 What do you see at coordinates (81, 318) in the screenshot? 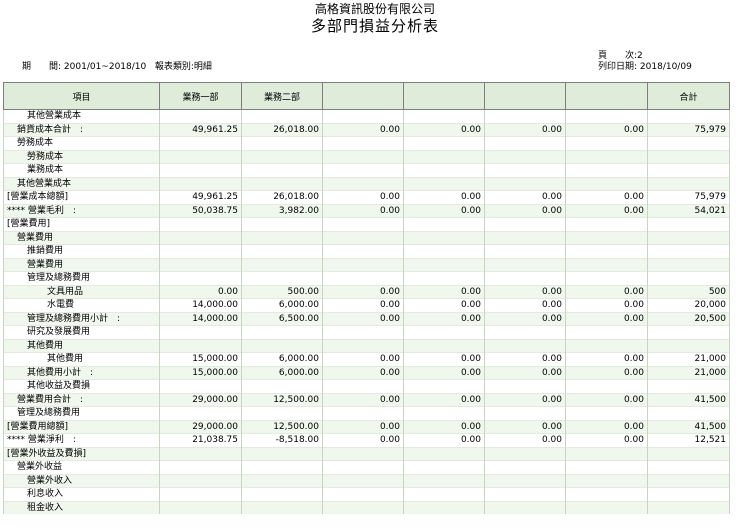
I see `row-label: 管理及總務費用小計 :` at bounding box center [81, 318].